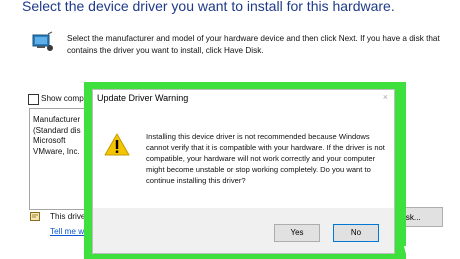  I want to click on close-icon: ×, so click(385, 97).